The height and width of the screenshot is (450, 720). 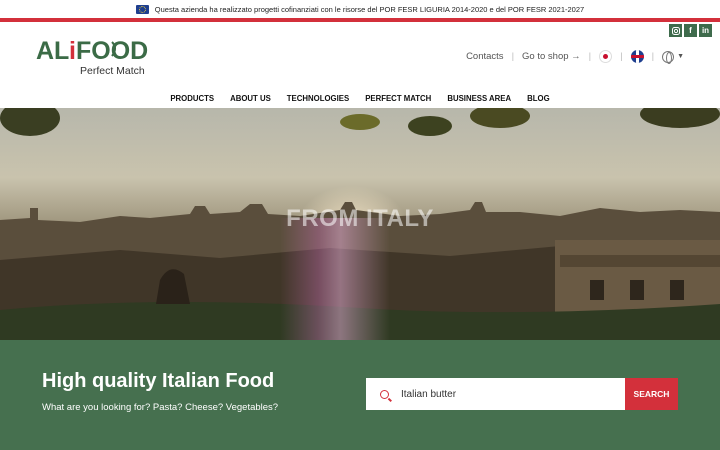 What do you see at coordinates (606, 56) in the screenshot?
I see `japan-flag-icon` at bounding box center [606, 56].